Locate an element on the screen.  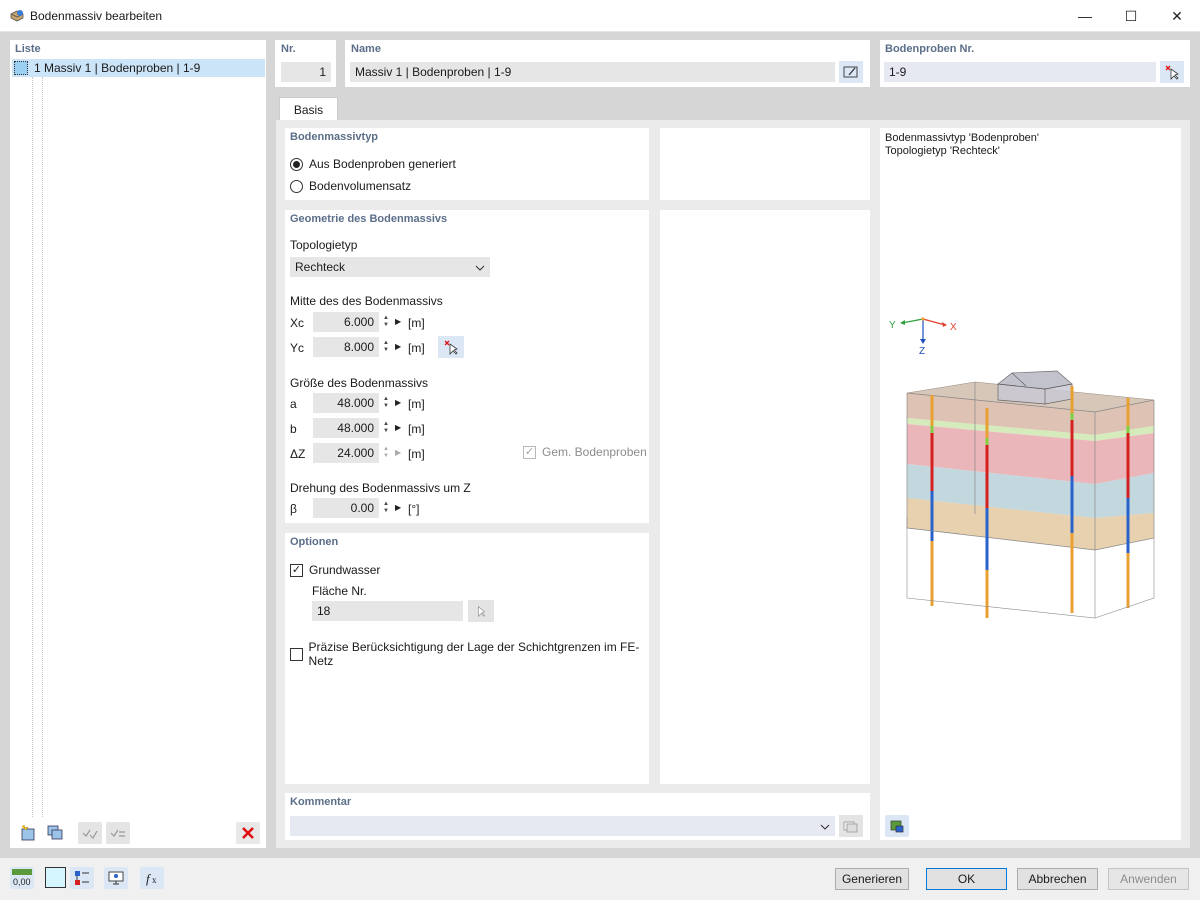
soil-massif-preview: X Y Z is located at coordinates (1022, 468).